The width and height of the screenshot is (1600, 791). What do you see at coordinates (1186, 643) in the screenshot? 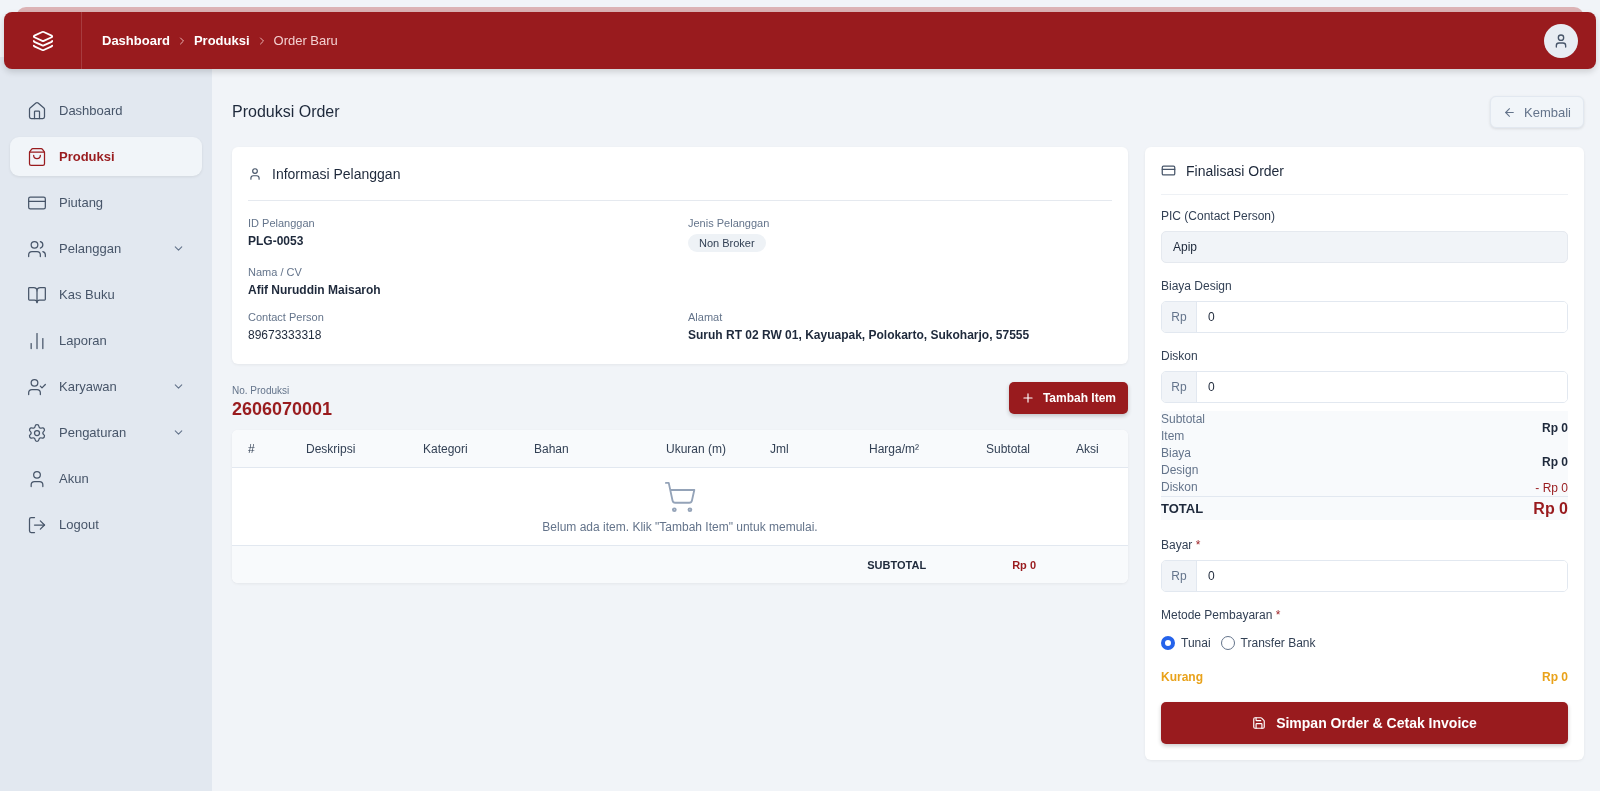
I see `payment-radio: Tunai` at bounding box center [1186, 643].